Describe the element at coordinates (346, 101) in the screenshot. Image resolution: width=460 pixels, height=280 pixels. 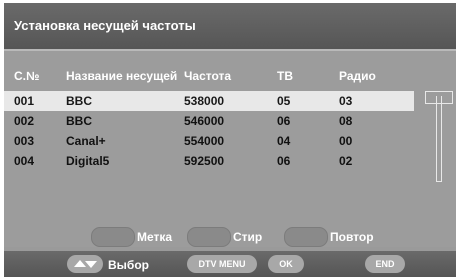
I see `row-radio-count: 03` at that location.